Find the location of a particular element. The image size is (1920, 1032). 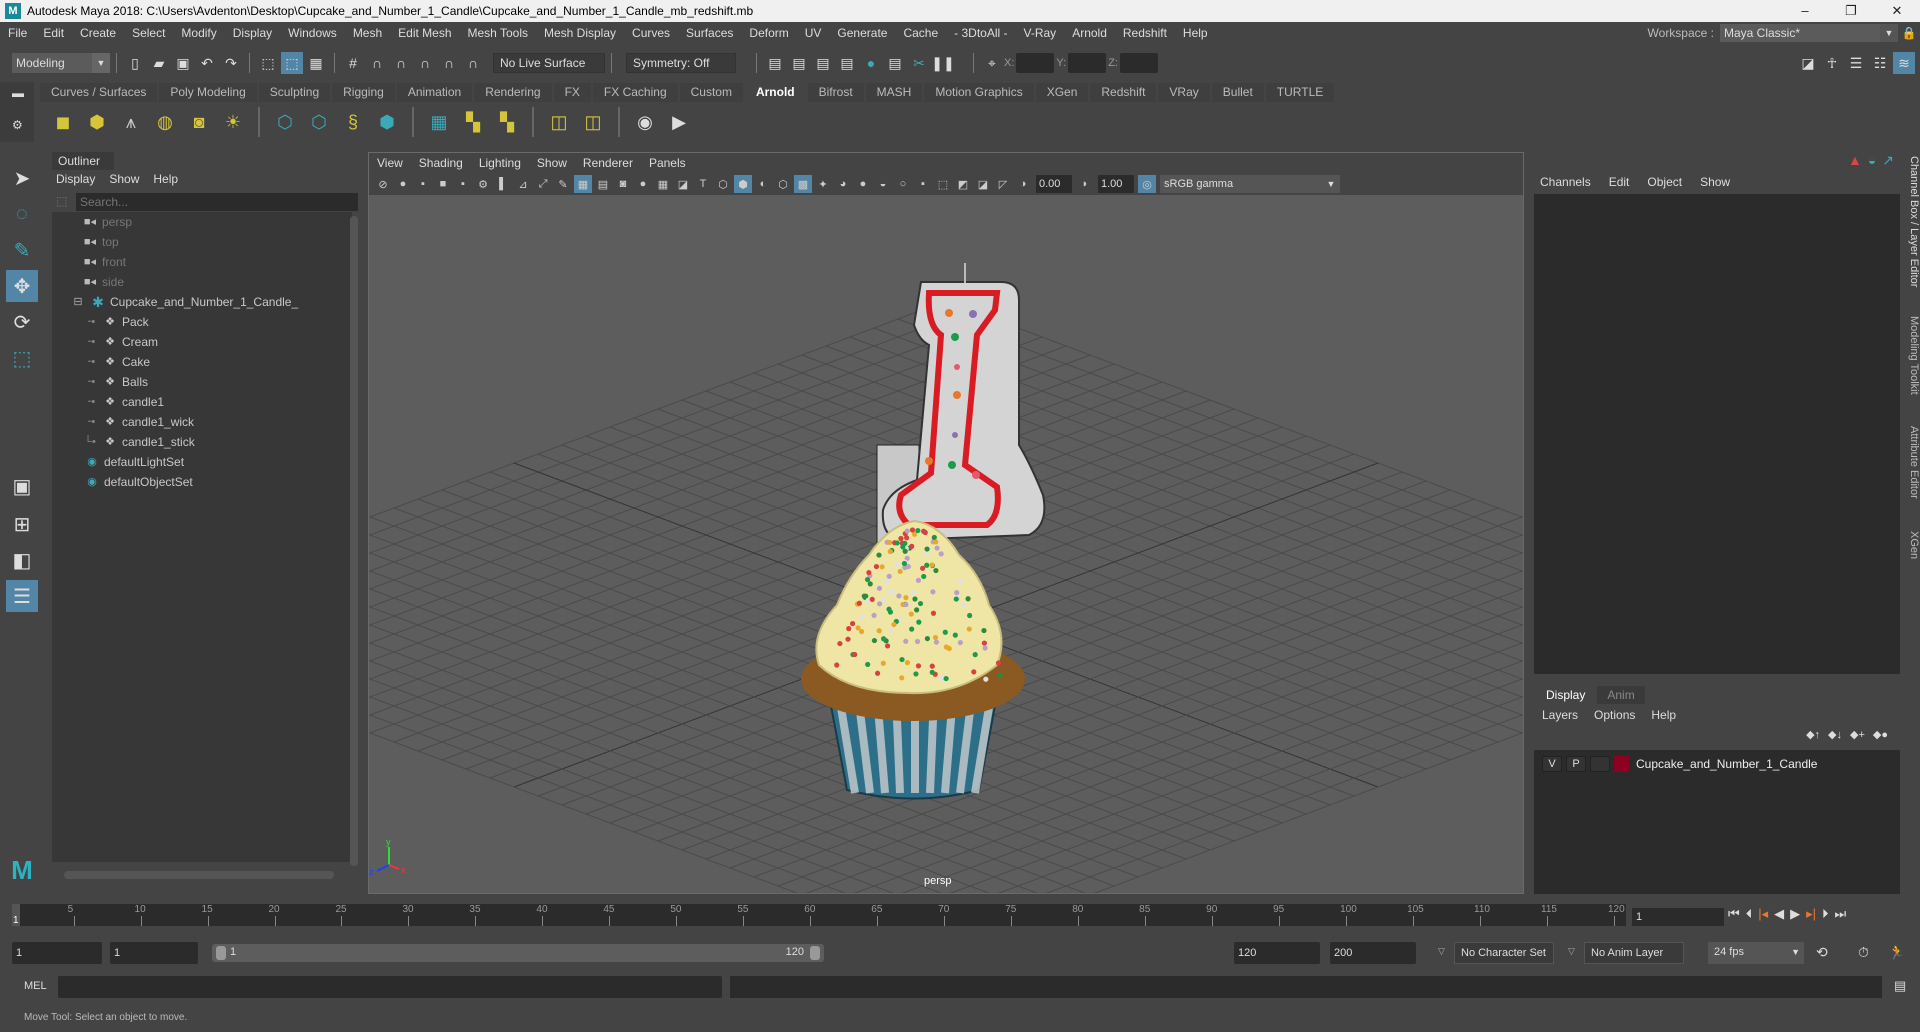

snap-curve-icon: ∩ is located at coordinates (377, 63).